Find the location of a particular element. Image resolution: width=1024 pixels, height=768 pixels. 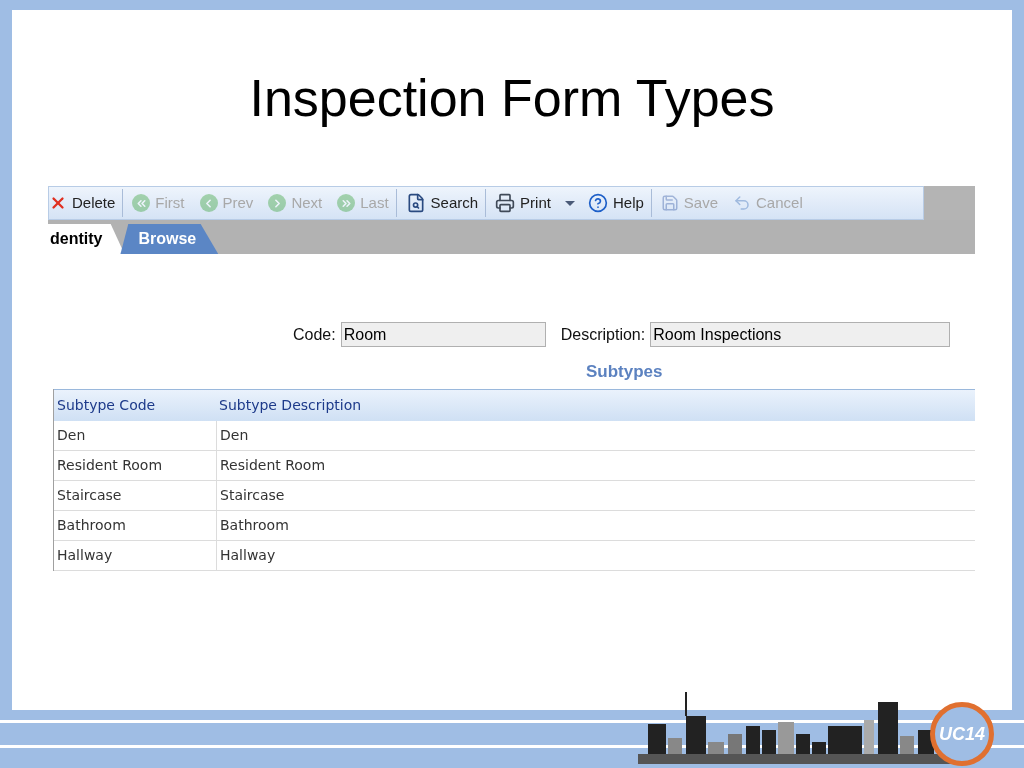

dropdown-caret-icon is located at coordinates (569, 203).